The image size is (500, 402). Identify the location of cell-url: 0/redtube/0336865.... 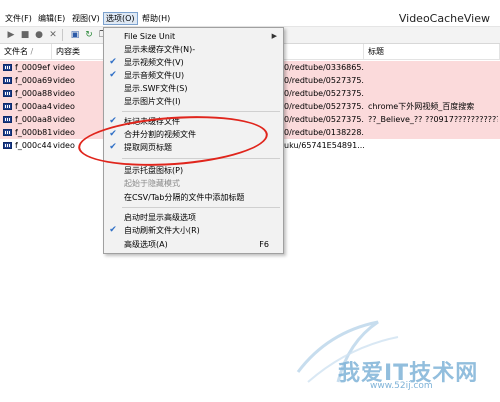
(324, 67).